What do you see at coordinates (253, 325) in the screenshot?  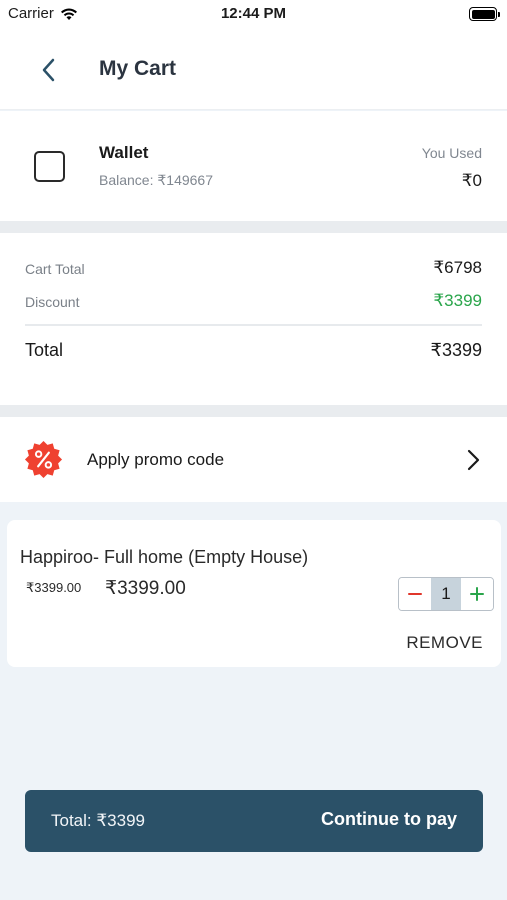 I see `summary-divider` at bounding box center [253, 325].